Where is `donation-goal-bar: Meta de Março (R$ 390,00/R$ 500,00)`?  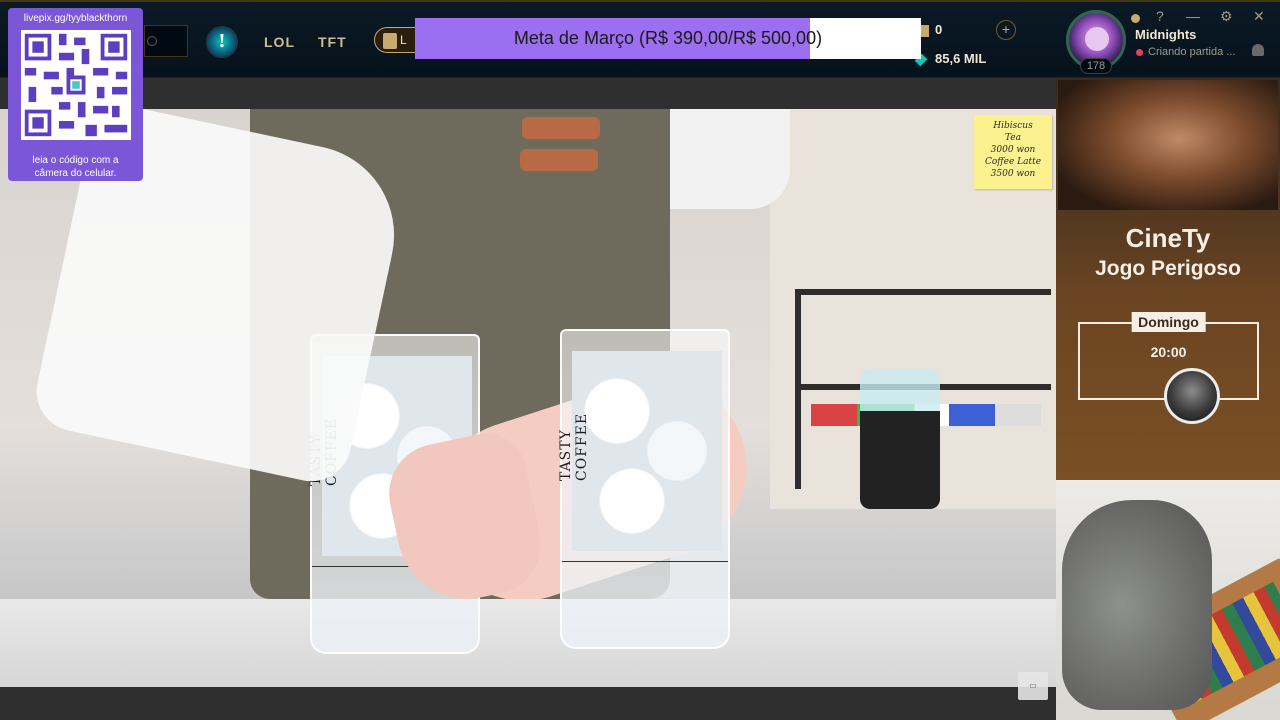
donation-goal-bar: Meta de Março (R$ 390,00/R$ 500,00) is located at coordinates (668, 38).